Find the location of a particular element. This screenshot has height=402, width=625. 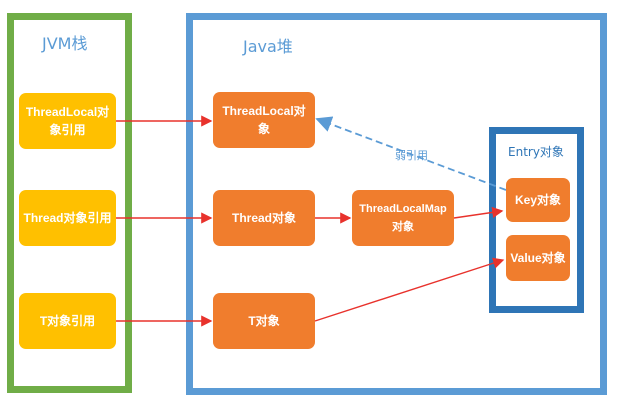

arrow-map-to-entry is located at coordinates (478, 212).